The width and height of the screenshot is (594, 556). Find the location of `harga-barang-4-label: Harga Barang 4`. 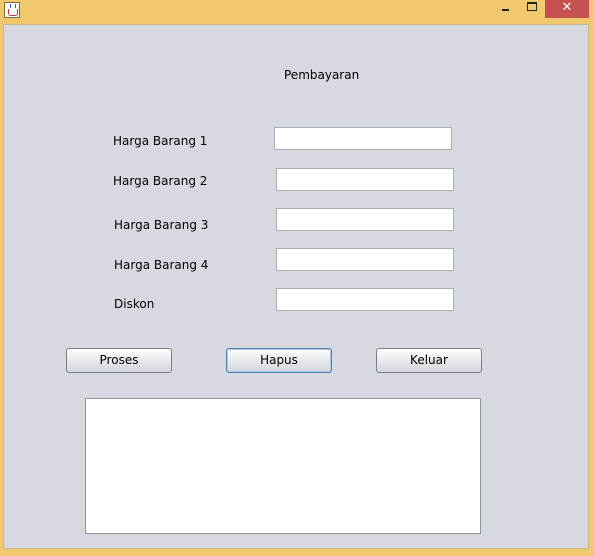

harga-barang-4-label: Harga Barang 4 is located at coordinates (161, 265).